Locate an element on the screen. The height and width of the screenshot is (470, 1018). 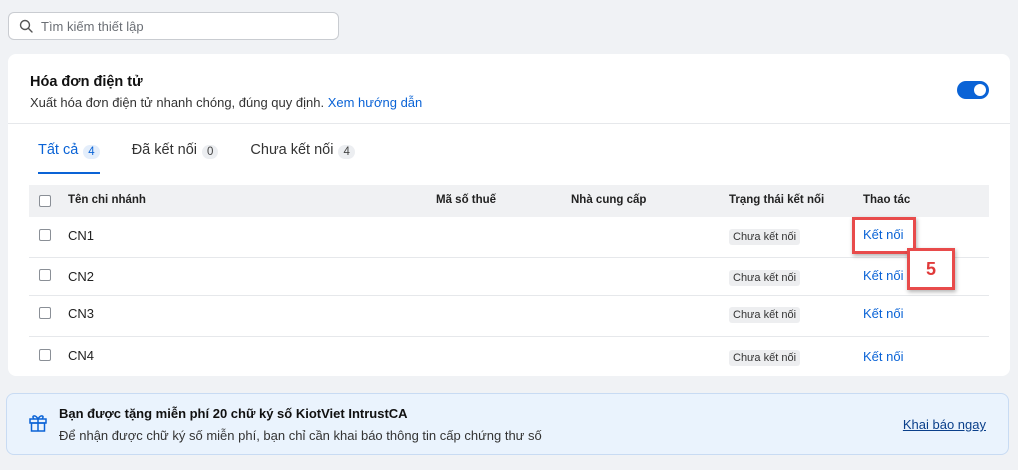
tab-not-connected: Chưa kết nối 4 is located at coordinates (302, 158).